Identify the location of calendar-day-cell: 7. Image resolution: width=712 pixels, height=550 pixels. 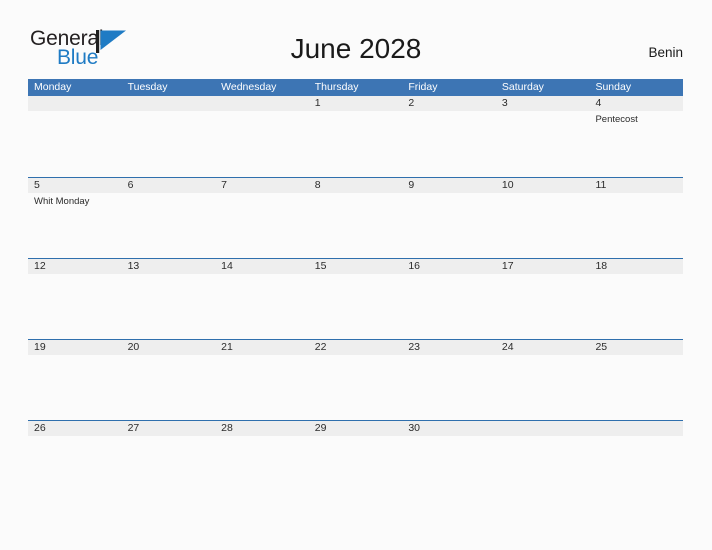
(262, 218).